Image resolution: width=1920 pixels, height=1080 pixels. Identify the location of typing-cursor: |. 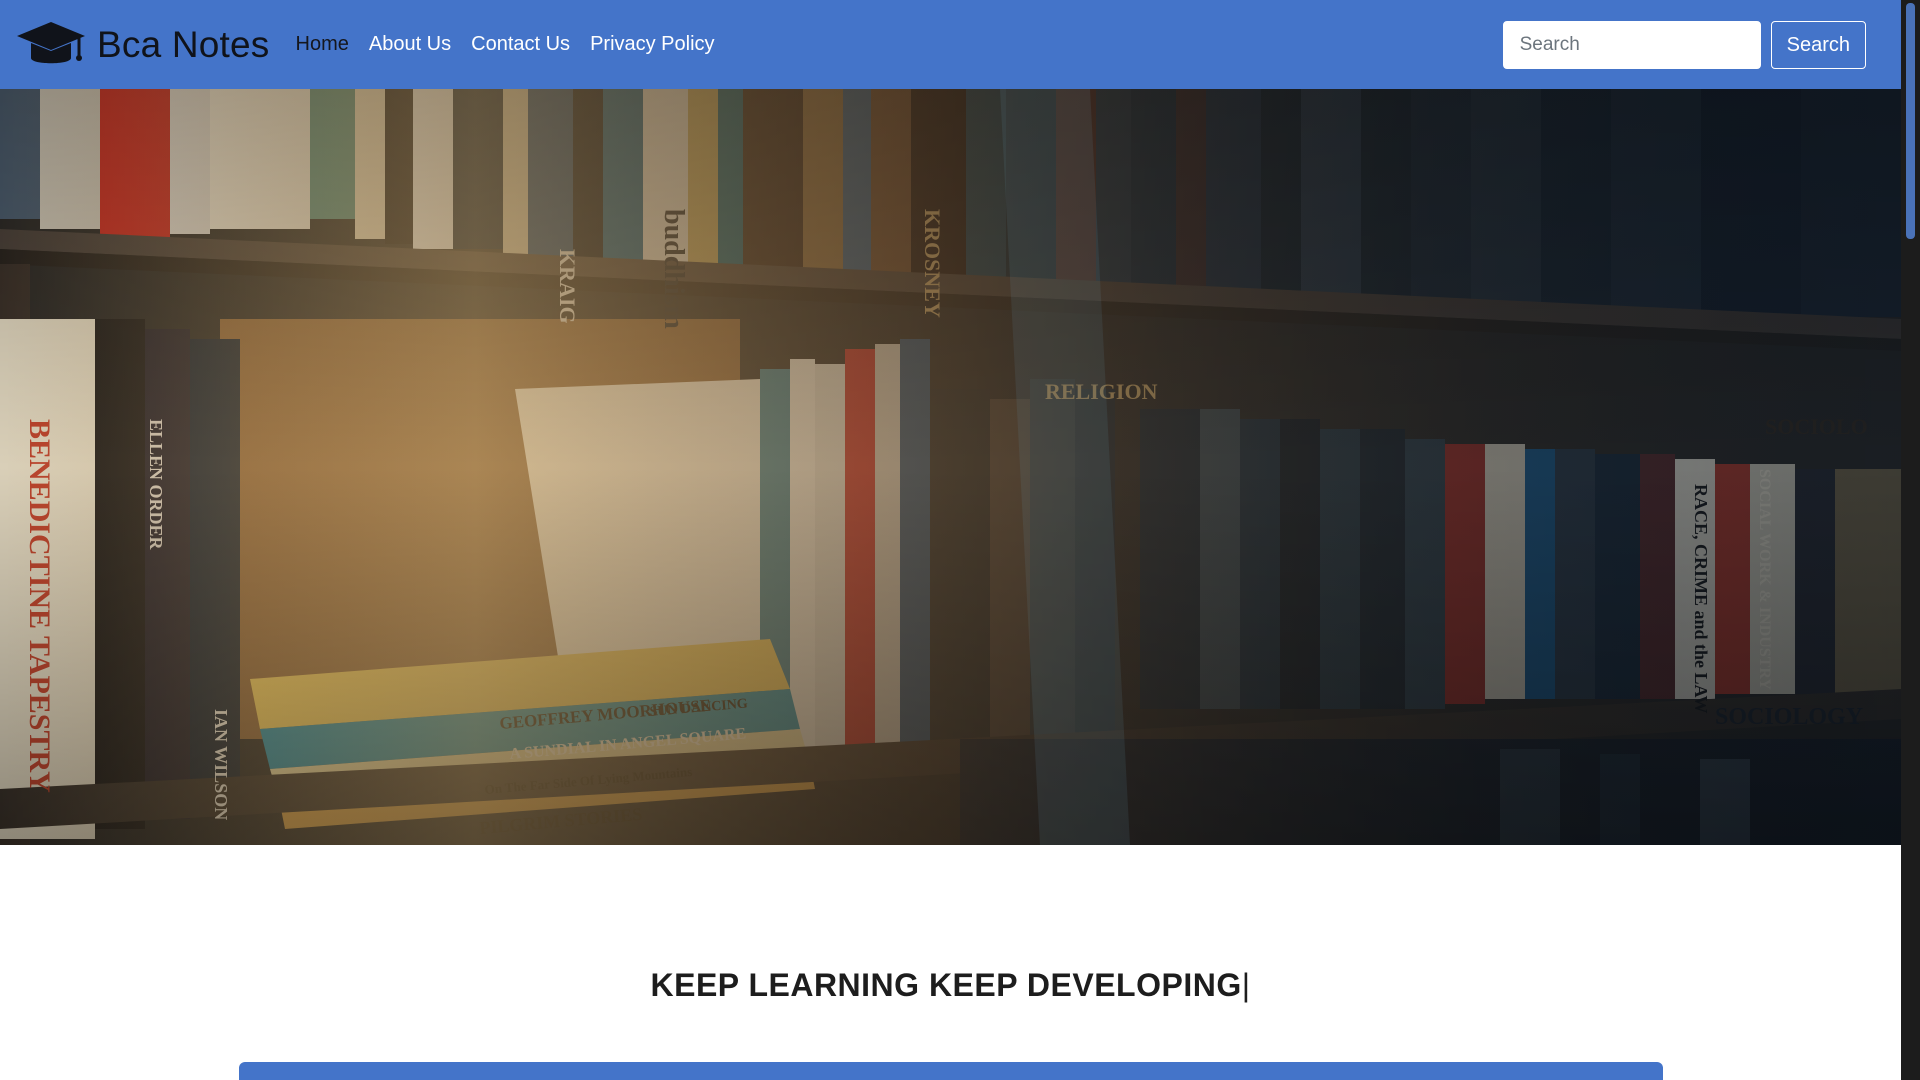
(1246, 984).